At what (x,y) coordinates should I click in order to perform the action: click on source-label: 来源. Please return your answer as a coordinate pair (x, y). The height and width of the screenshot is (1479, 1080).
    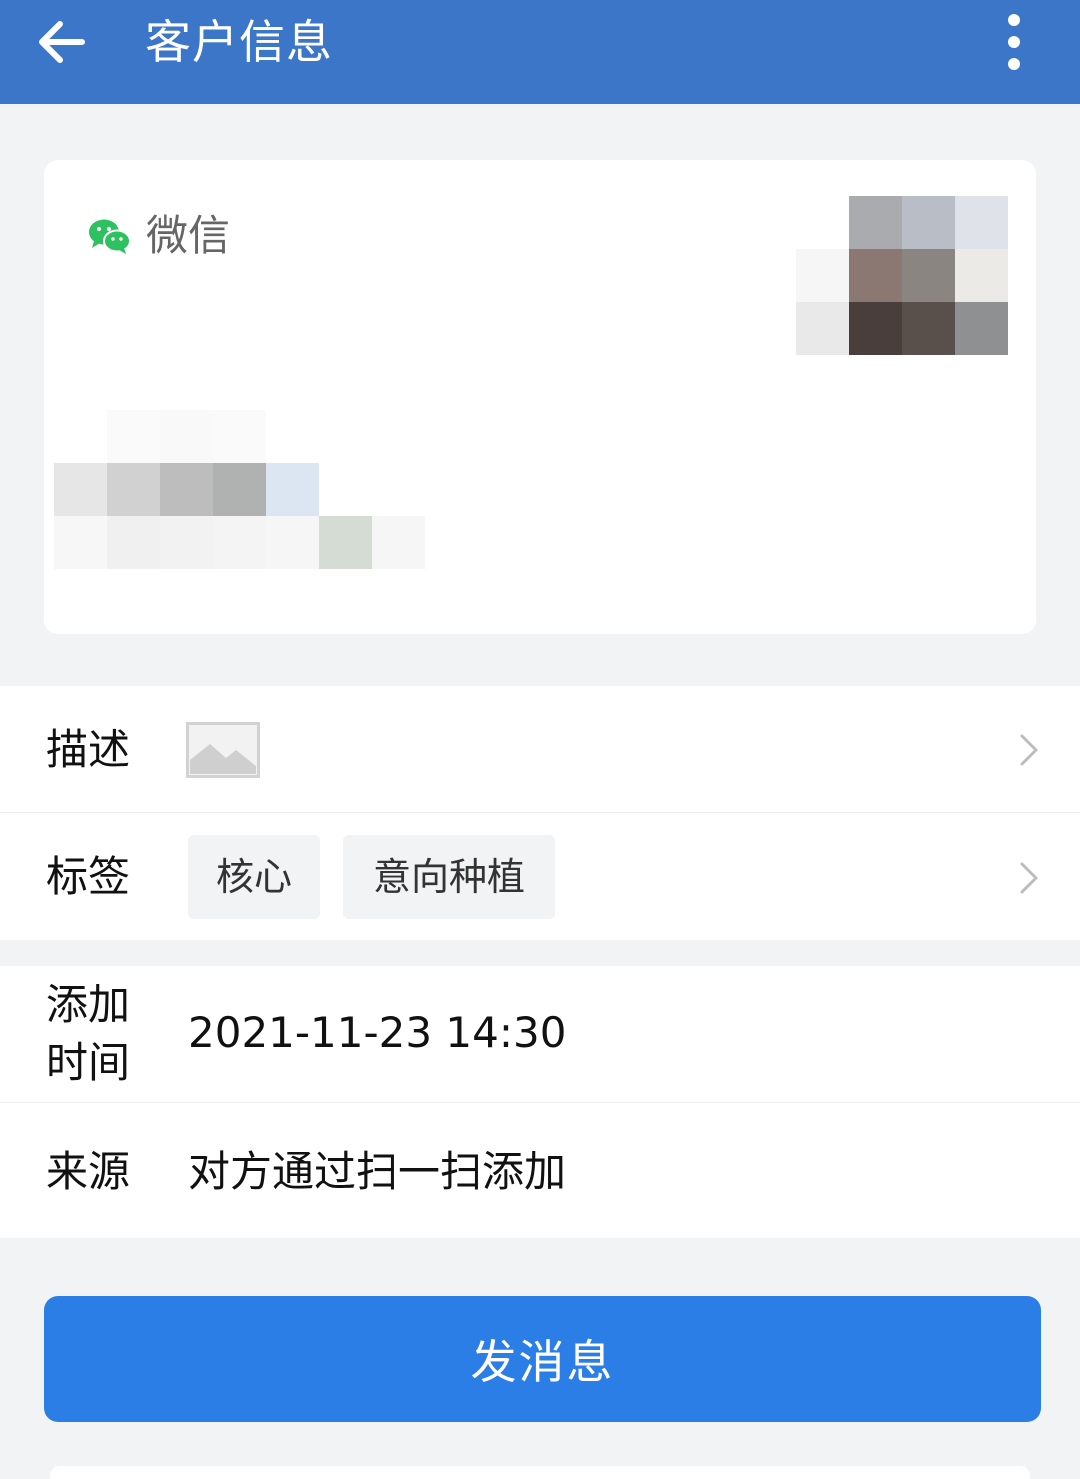
    Looking at the image, I should click on (88, 1171).